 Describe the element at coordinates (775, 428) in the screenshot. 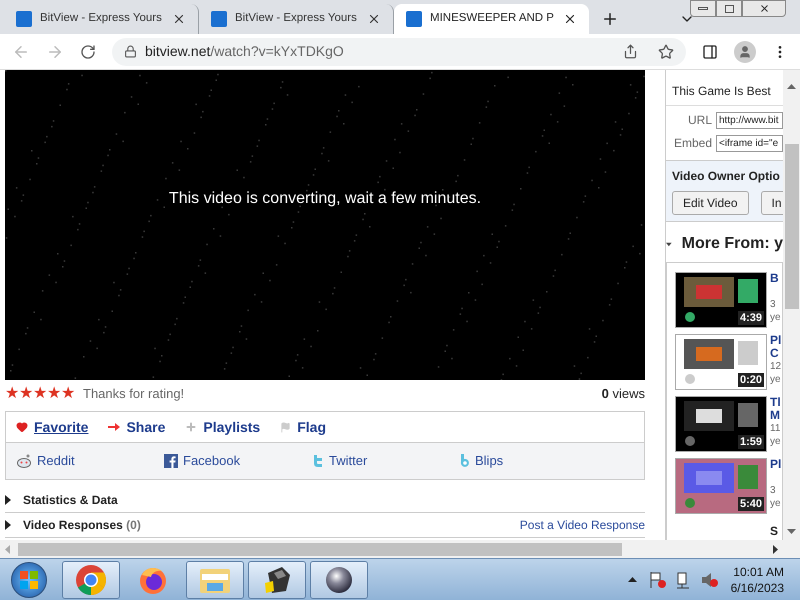

I see `related-meta: 11` at that location.